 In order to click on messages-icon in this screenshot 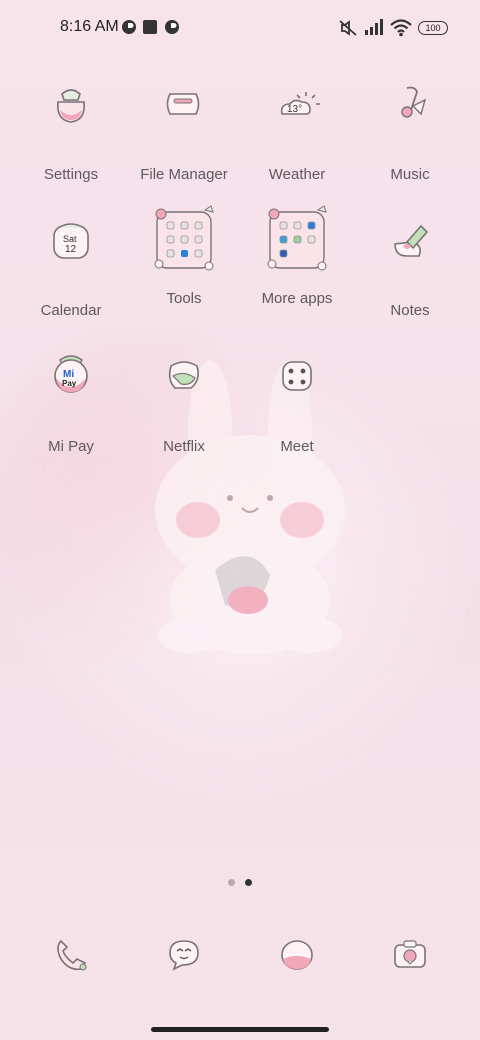, I will do `click(184, 955)`.